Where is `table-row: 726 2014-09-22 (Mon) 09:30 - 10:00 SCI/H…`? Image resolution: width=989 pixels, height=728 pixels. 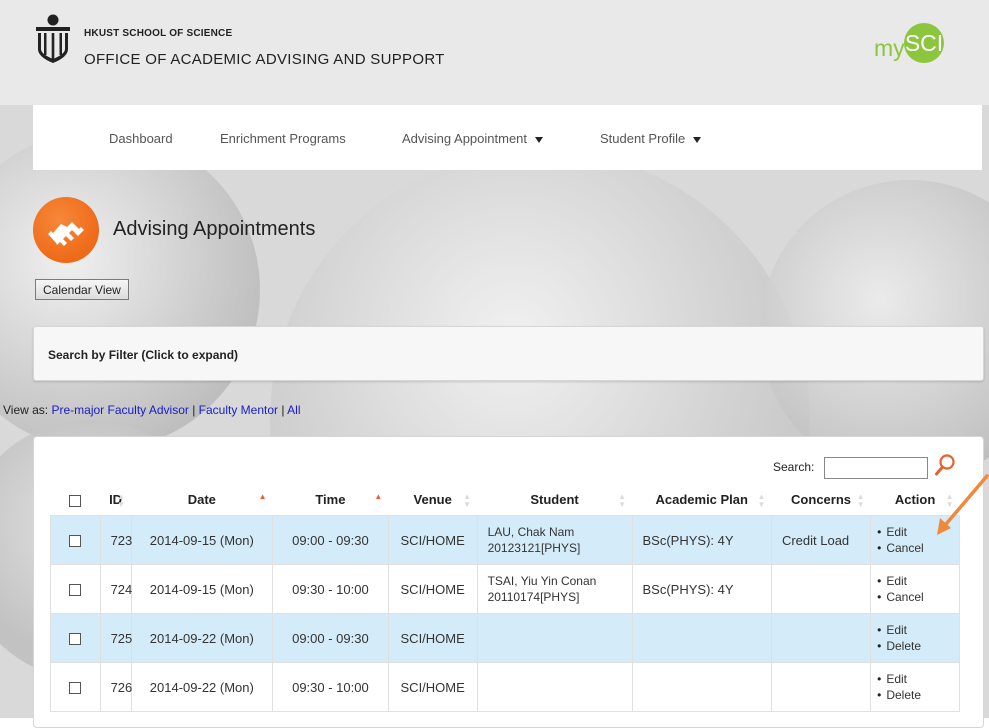
table-row: 726 2014-09-22 (Mon) 09:30 - 10:00 SCI/H… is located at coordinates (505, 687).